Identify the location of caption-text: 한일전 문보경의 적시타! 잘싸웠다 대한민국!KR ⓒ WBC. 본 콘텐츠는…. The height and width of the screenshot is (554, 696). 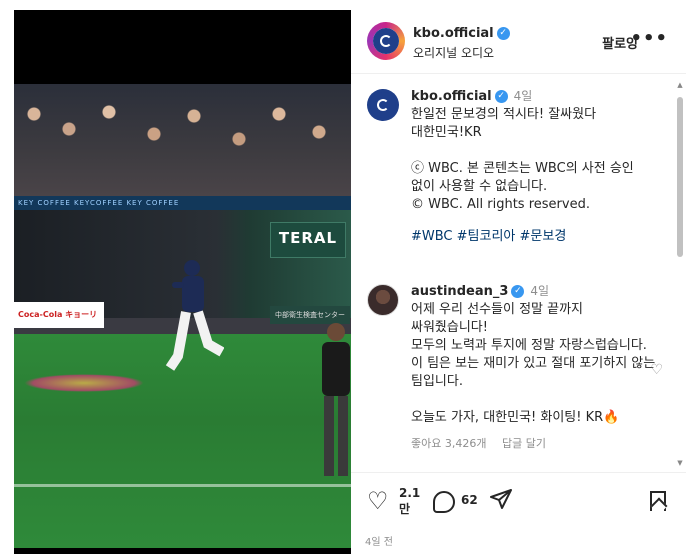
(522, 159).